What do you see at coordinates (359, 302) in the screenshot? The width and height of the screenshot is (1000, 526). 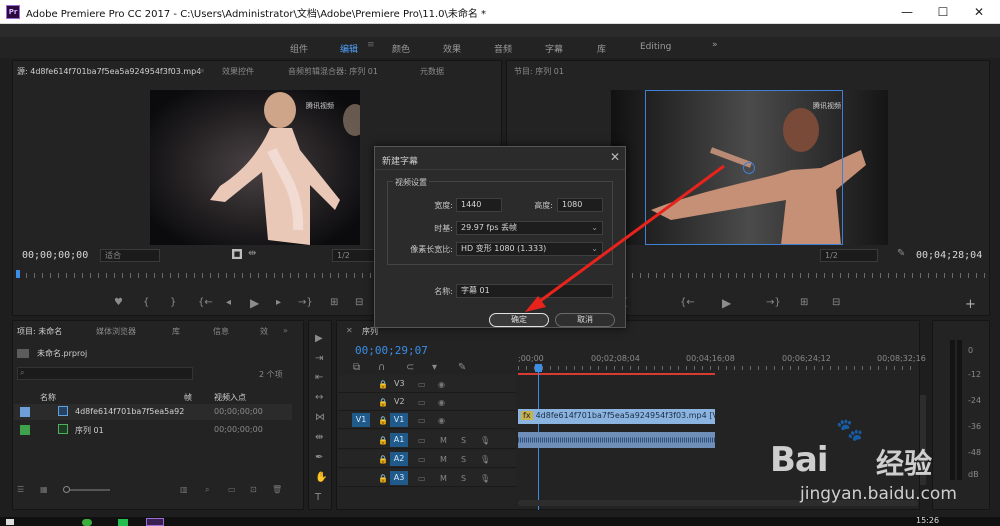 I see `source-overwrite-icon: ⊟` at bounding box center [359, 302].